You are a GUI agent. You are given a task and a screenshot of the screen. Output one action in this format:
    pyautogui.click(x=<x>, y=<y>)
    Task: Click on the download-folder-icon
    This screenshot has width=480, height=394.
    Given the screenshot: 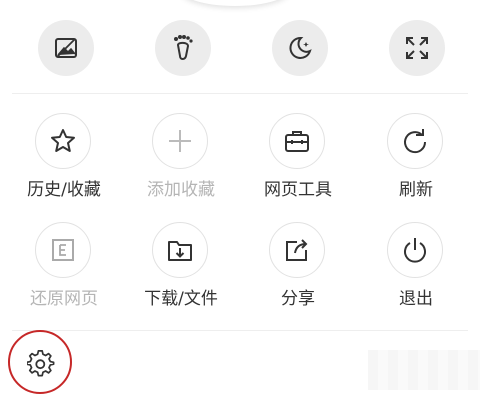 What is the action you would take?
    pyautogui.click(x=180, y=251)
    